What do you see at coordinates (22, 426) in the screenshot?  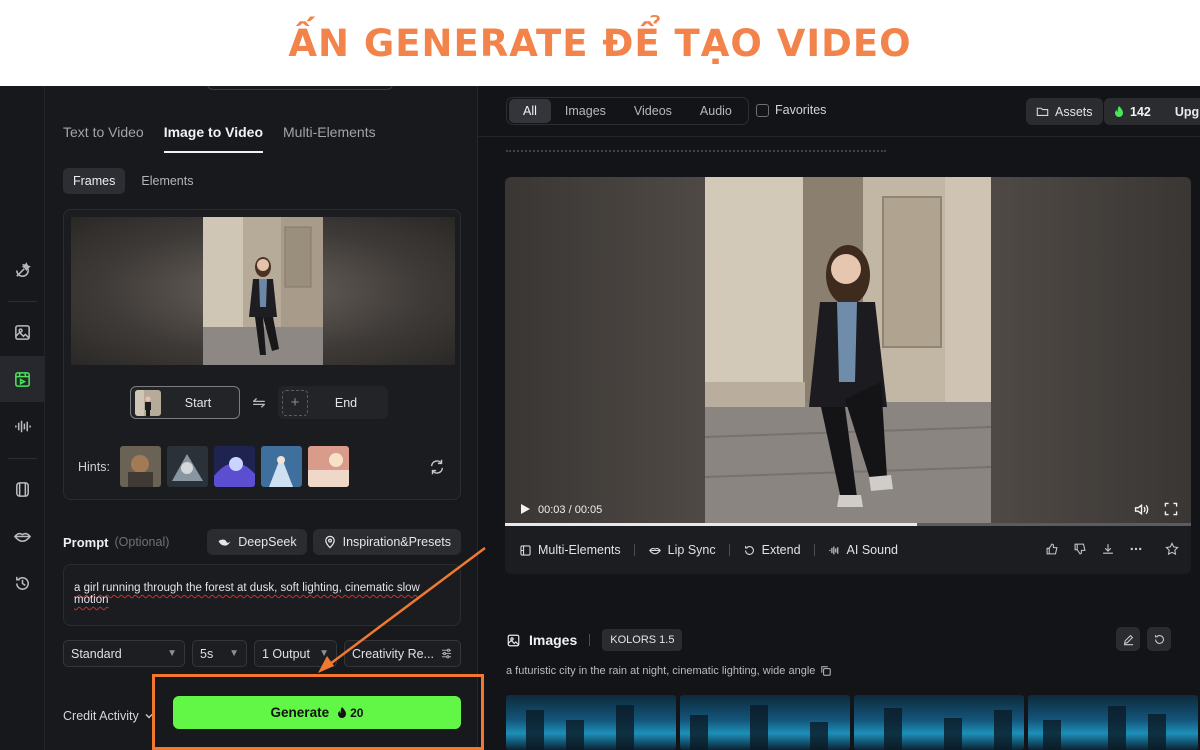 I see `rail-audio-button` at bounding box center [22, 426].